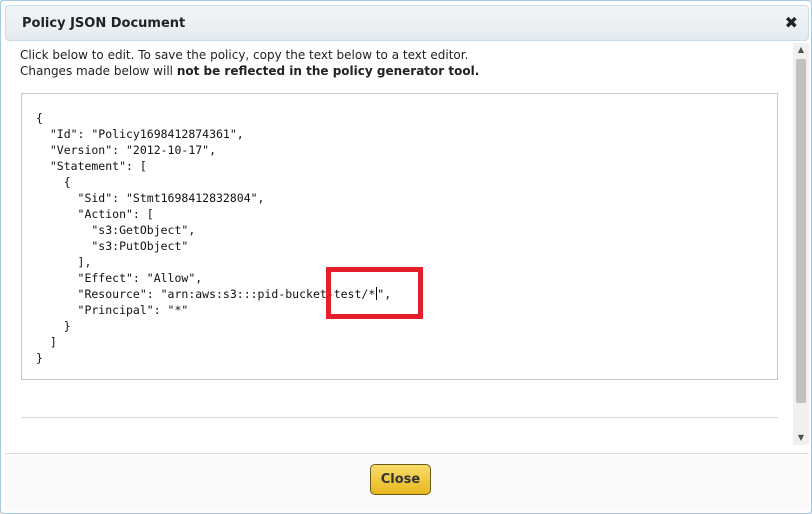 This screenshot has height=514, width=812. What do you see at coordinates (46, 342) in the screenshot?
I see `code-line-text: ]` at bounding box center [46, 342].